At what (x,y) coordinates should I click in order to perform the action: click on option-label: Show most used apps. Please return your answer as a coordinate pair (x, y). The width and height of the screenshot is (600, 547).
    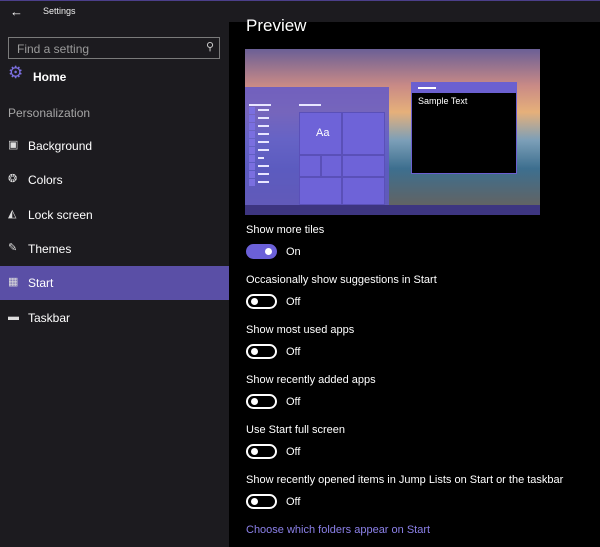
    Looking at the image, I should click on (300, 330).